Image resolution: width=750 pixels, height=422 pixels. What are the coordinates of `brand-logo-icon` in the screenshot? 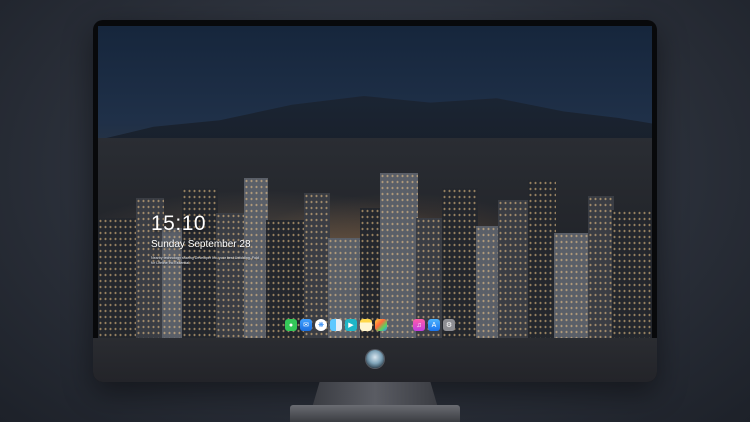 It's located at (375, 359).